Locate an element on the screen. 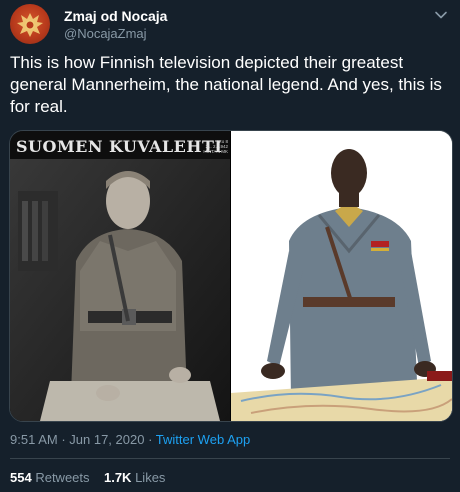 This screenshot has width=460, height=492. magazine-meta: N:o 8 21. 2. 1942 HINTA 4 MK is located at coordinates (208, 146).